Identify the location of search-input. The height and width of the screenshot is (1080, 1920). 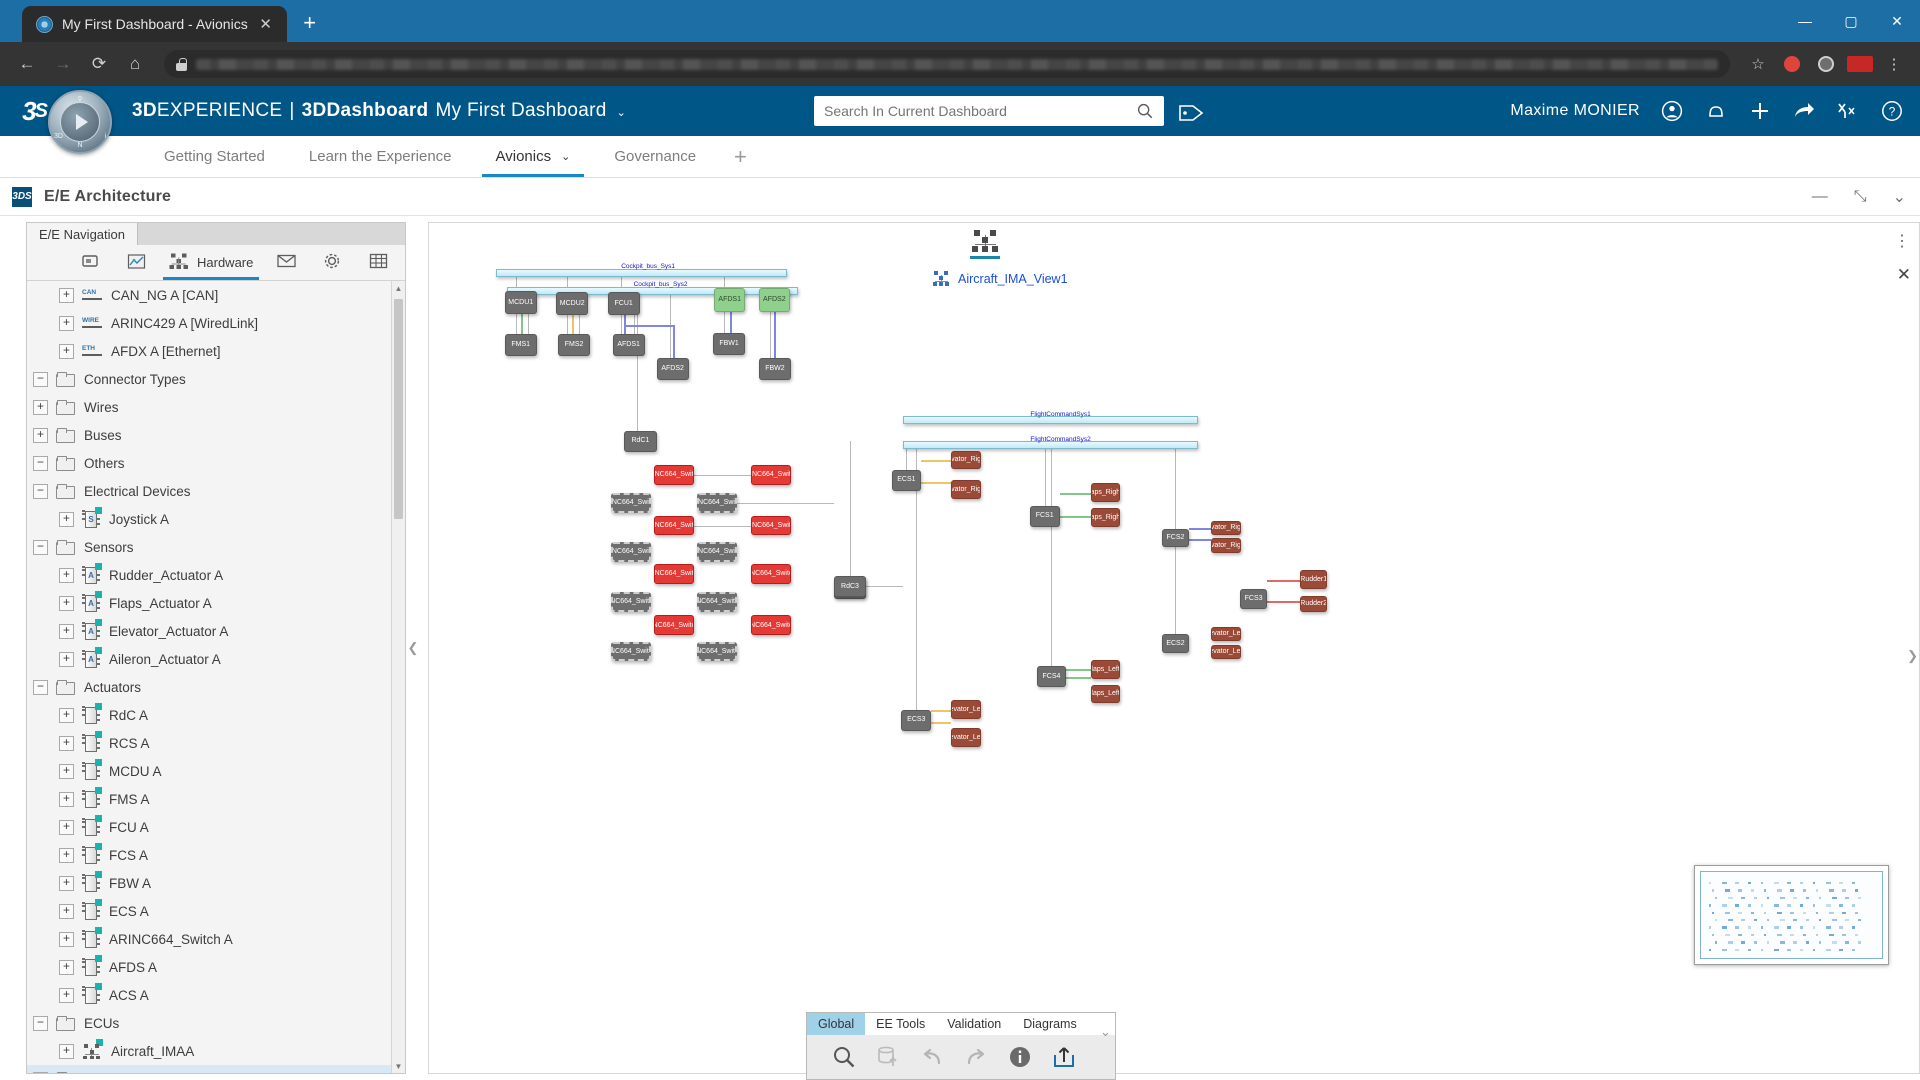
(980, 111).